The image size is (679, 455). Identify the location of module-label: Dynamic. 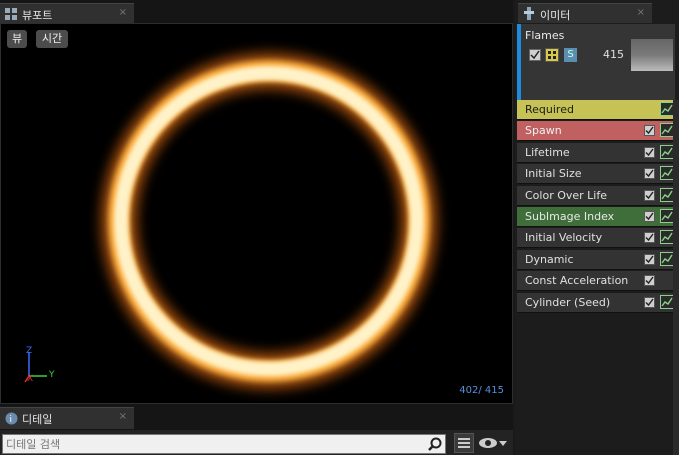
(549, 259).